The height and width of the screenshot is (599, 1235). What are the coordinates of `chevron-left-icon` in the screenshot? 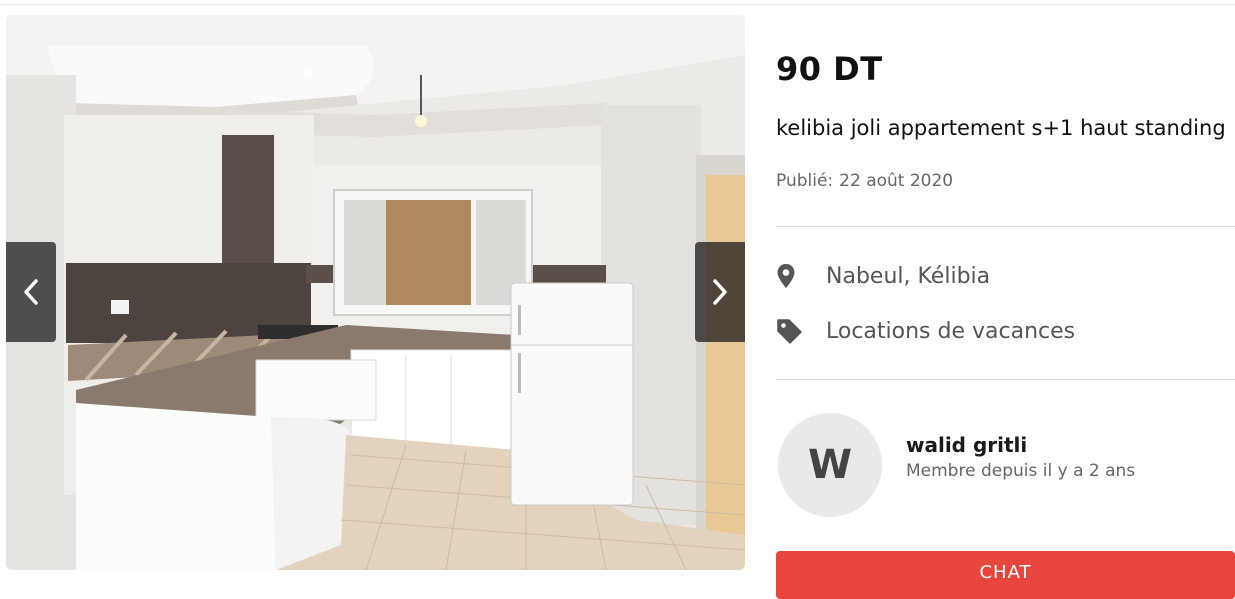 It's located at (31, 292).